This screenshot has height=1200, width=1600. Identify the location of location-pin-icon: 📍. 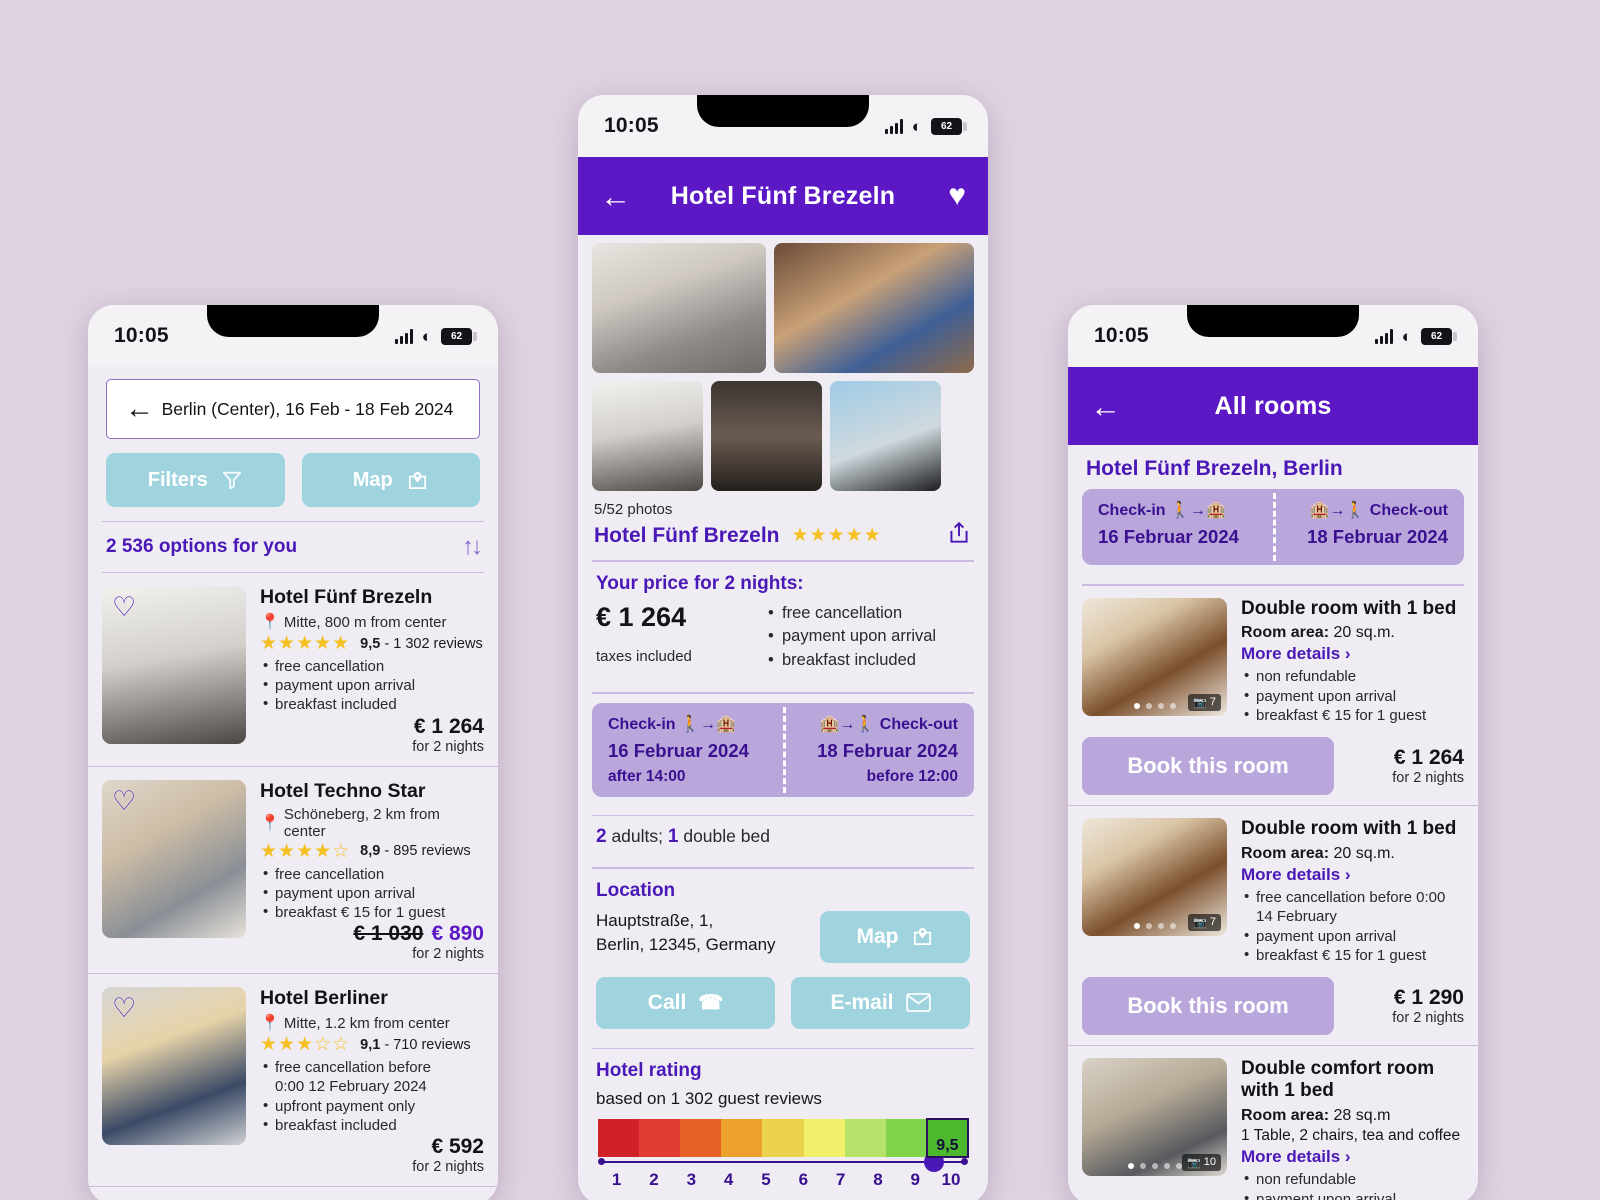
(270, 622).